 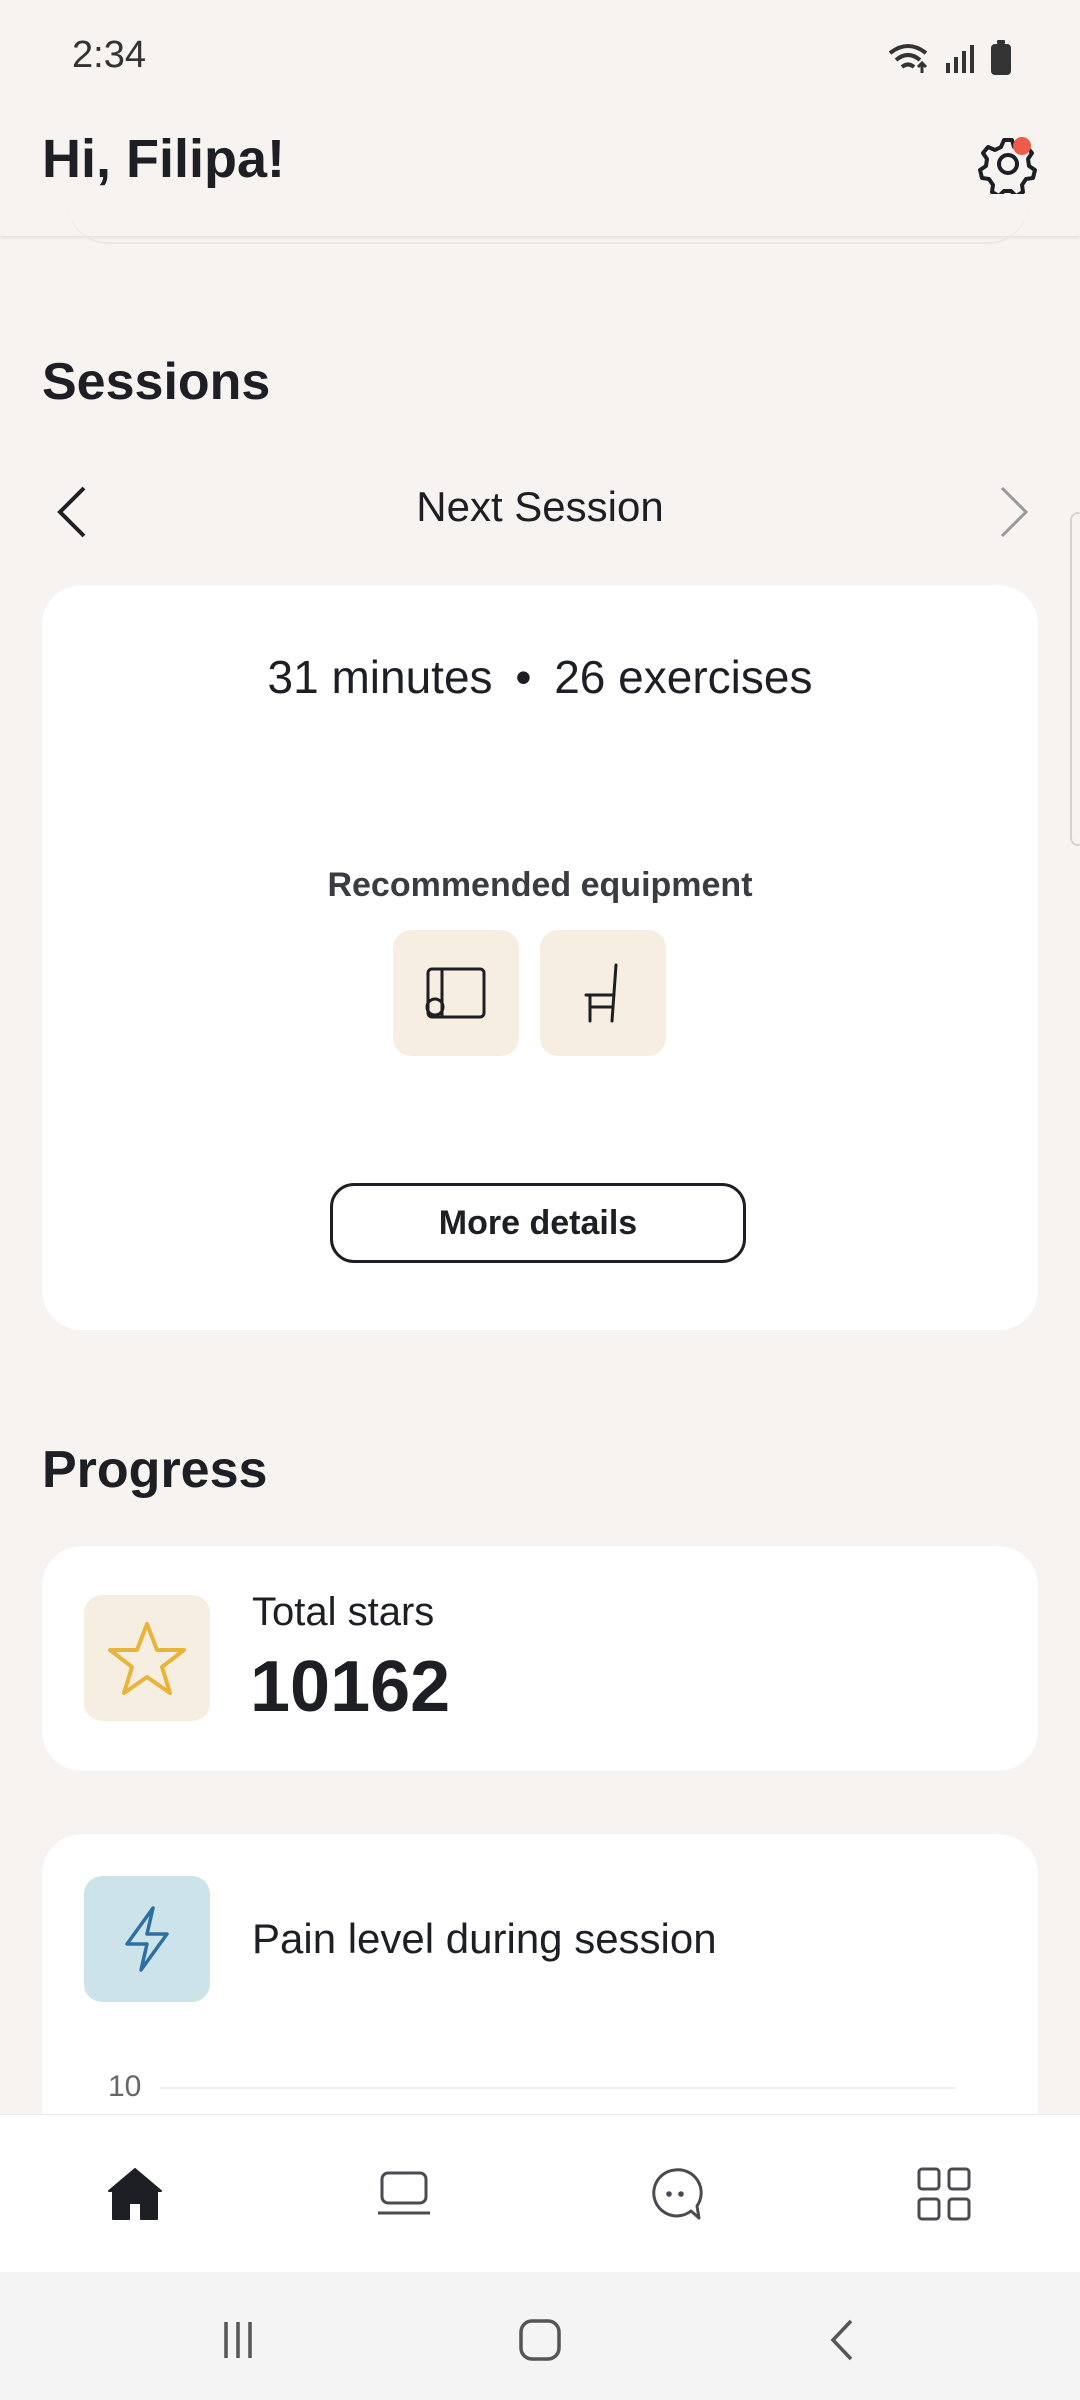 I want to click on session-nav-title: Next Session, so click(x=540, y=506).